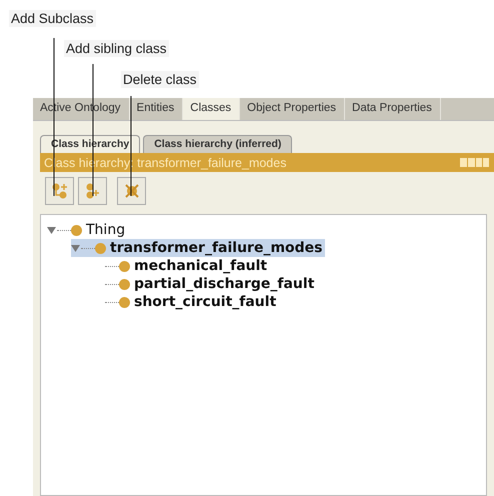 Image resolution: width=494 pixels, height=496 pixels. I want to click on selected-row-highlight: transformer_failure_modes, so click(198, 248).